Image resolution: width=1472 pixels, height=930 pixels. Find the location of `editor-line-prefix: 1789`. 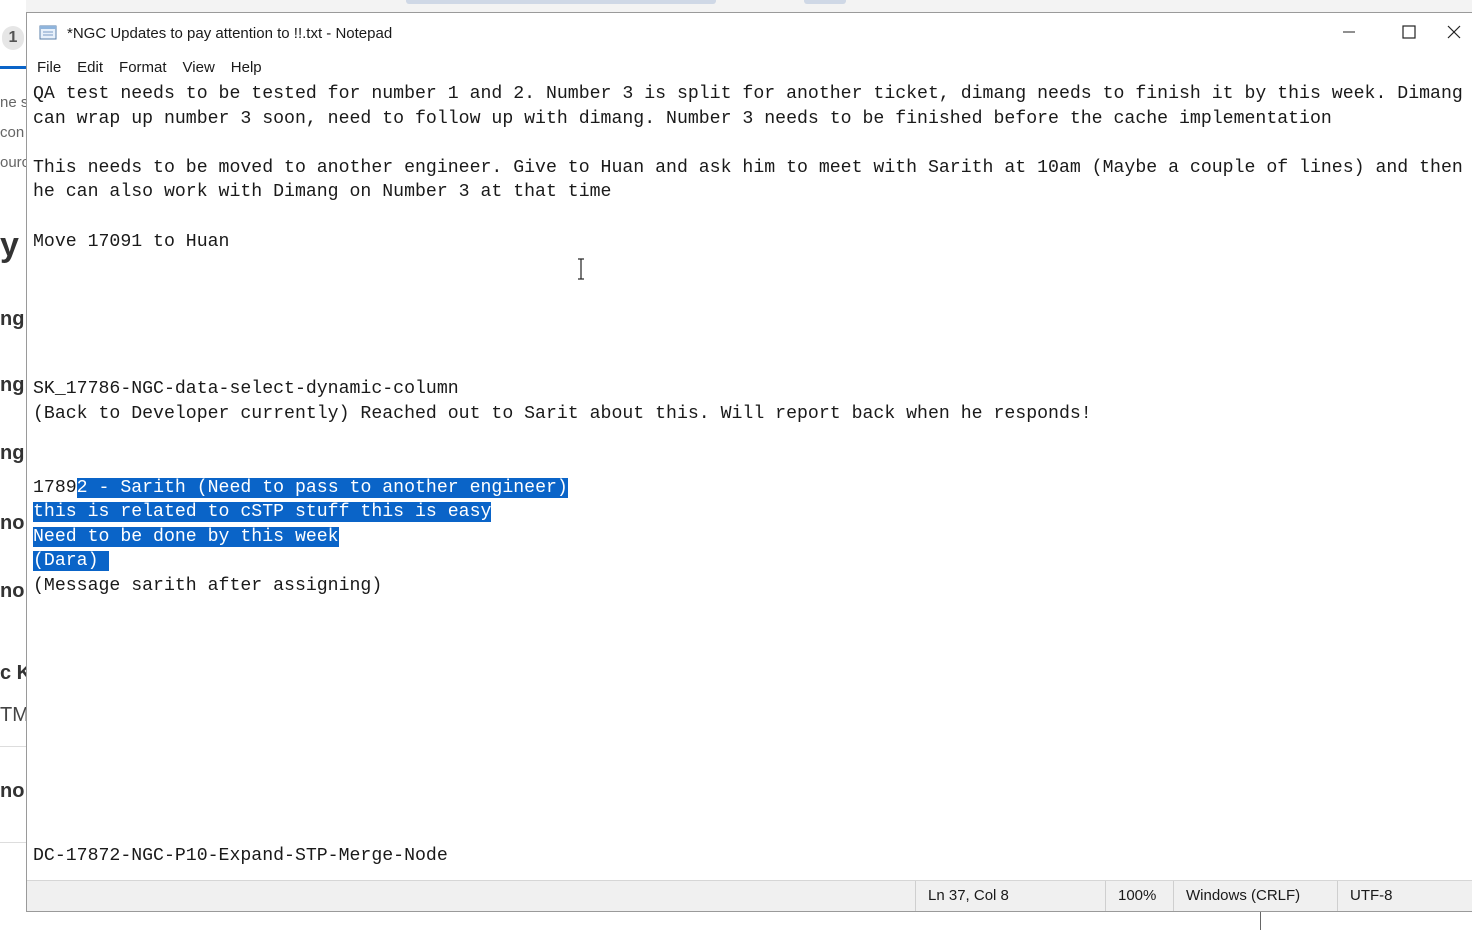

editor-line-prefix: 1789 is located at coordinates (55, 487).